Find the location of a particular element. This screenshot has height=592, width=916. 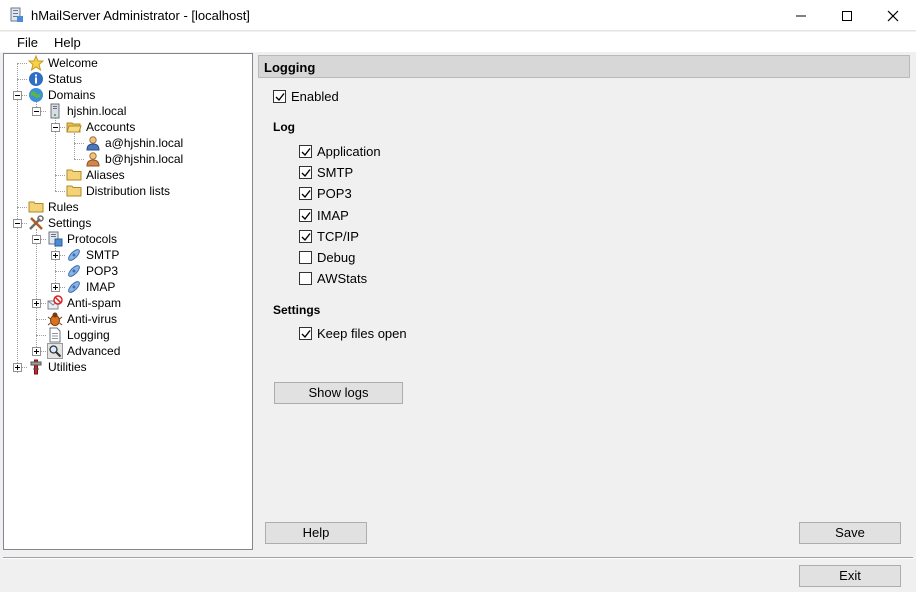

utilities-expand-toggle is located at coordinates (17, 367).